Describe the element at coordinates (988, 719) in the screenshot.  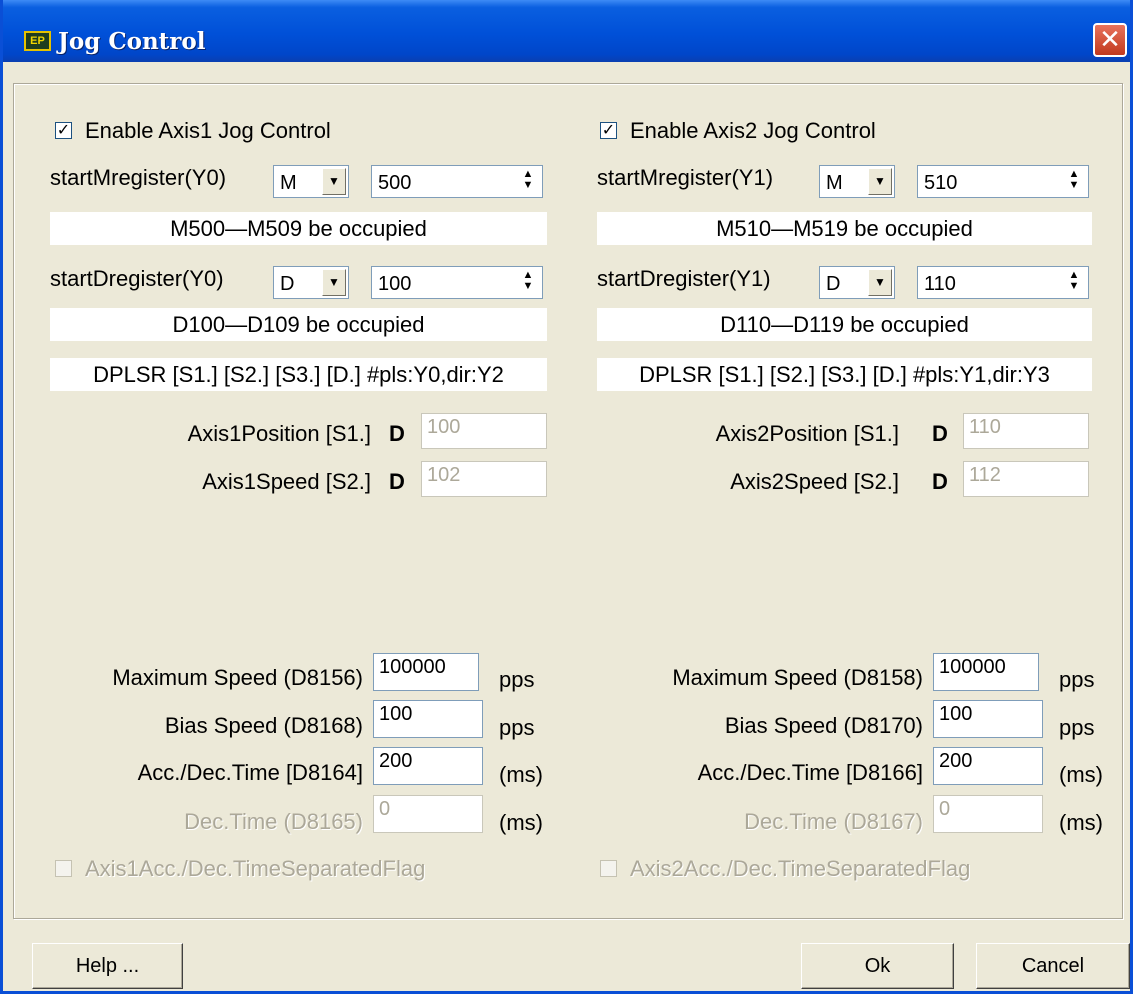
I see `axis2-bias-speed-input: 100` at that location.